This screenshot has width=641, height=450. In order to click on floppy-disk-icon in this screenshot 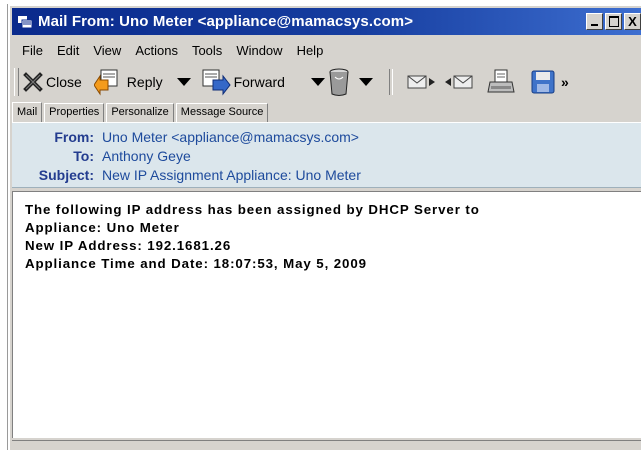, I will do `click(543, 82)`.